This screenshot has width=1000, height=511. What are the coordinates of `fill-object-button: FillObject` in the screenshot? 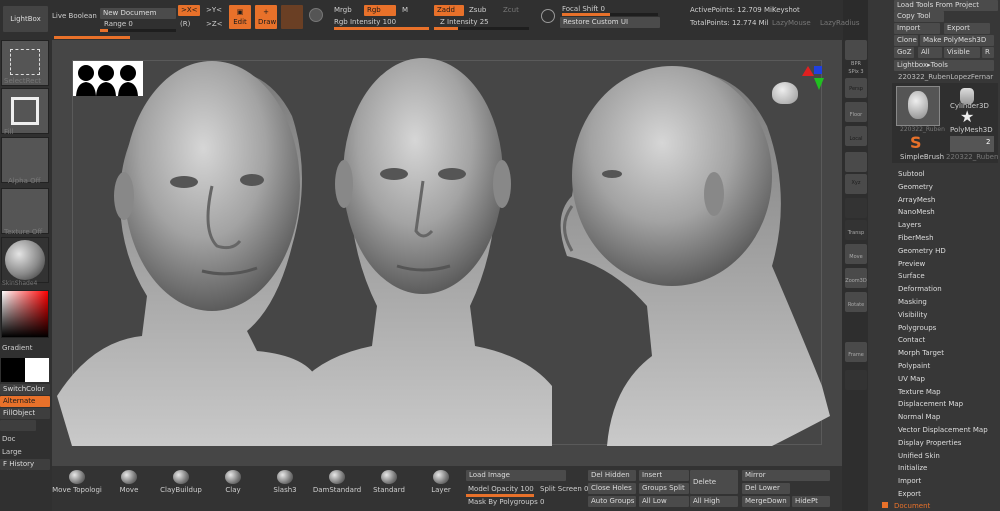 It's located at (25, 413).